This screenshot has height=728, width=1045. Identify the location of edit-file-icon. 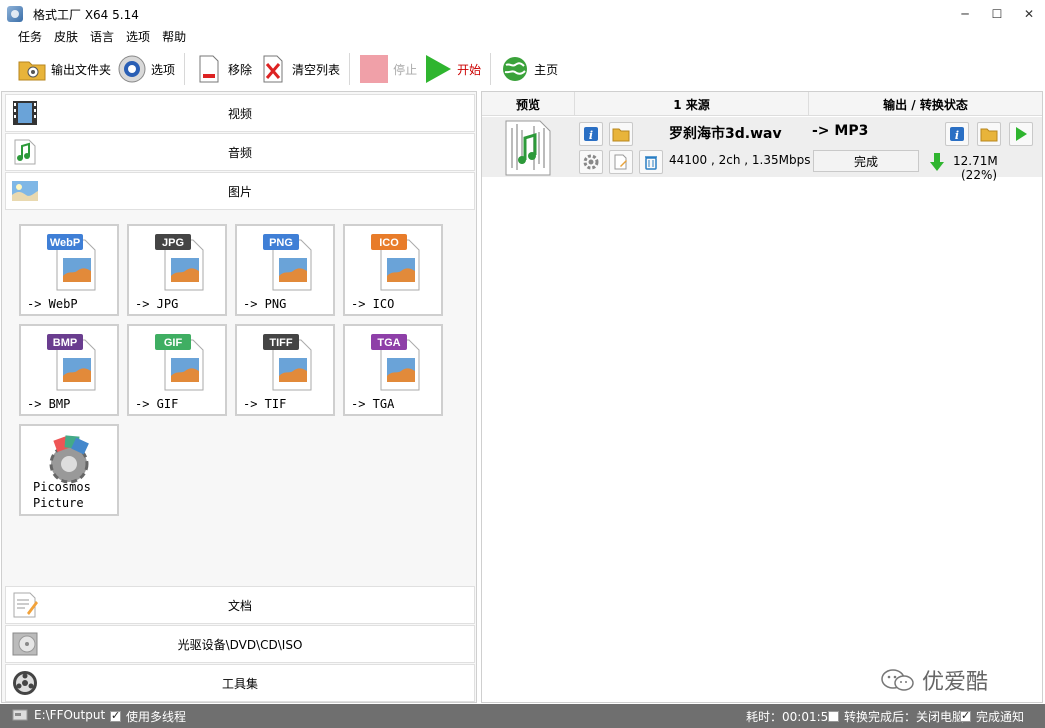
(620, 162).